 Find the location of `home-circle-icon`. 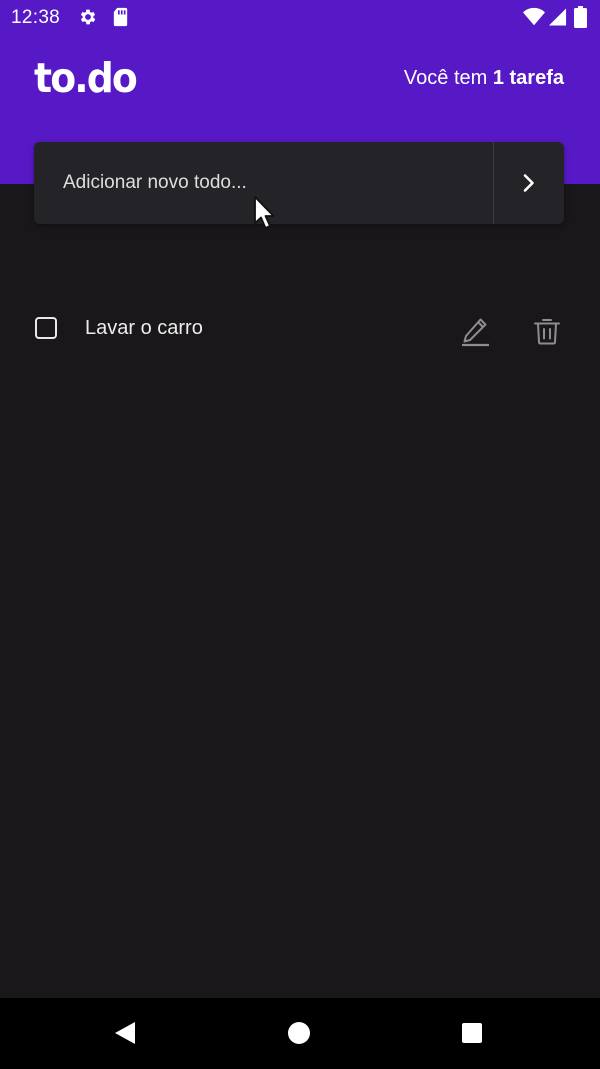

home-circle-icon is located at coordinates (299, 1033).